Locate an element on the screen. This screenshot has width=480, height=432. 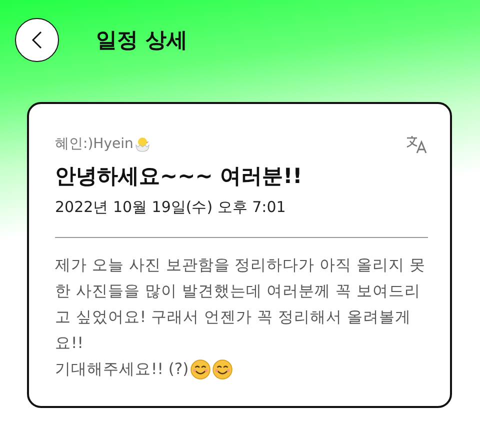
back-button is located at coordinates (37, 40).